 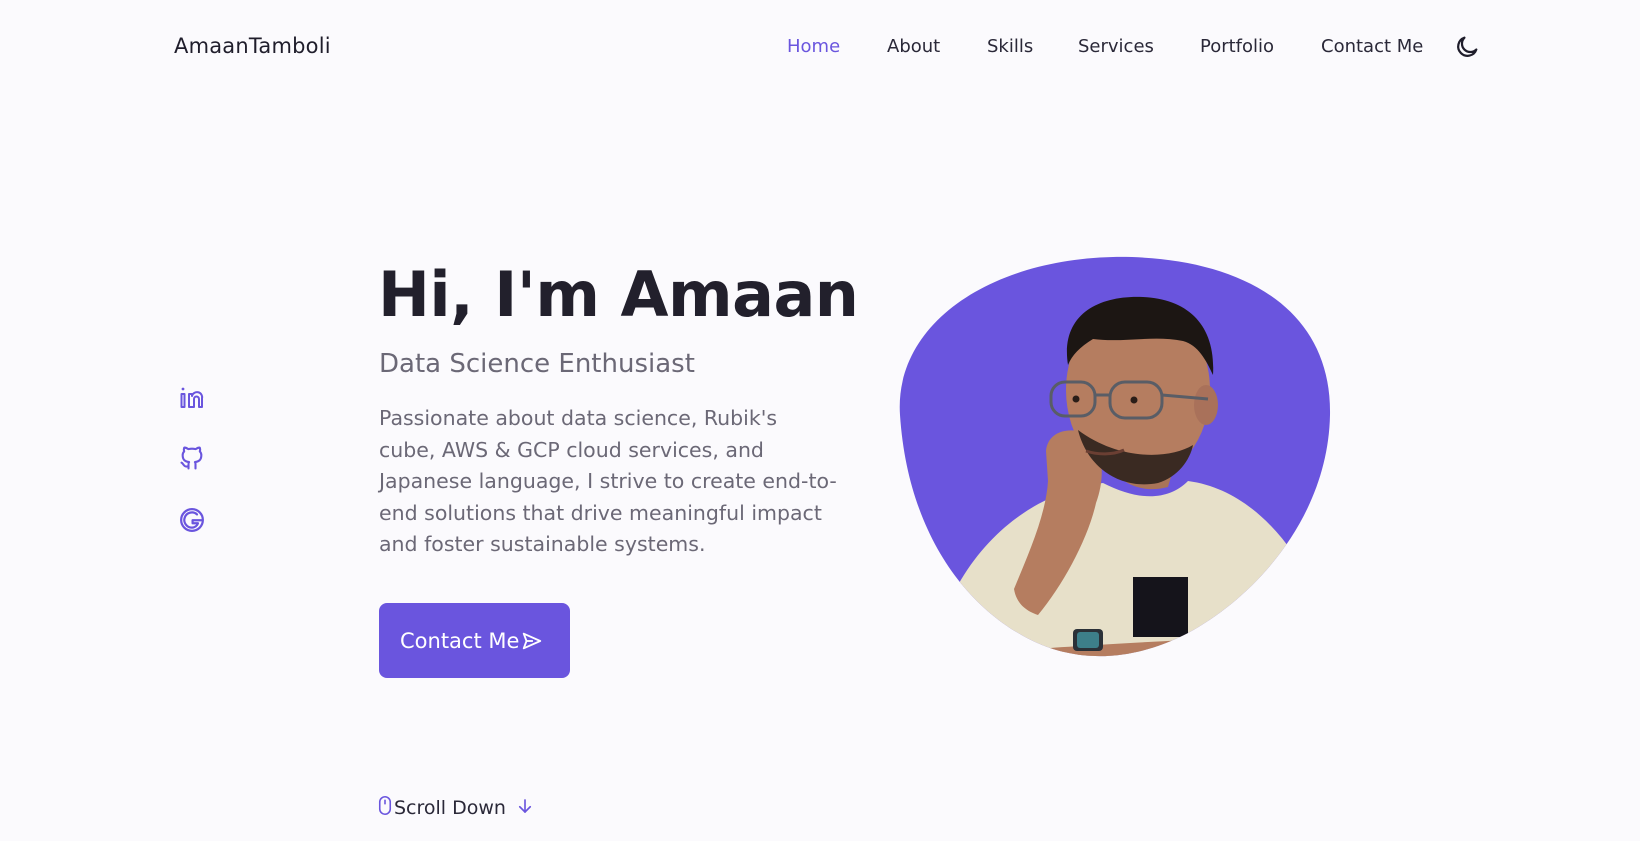 I want to click on google-icon, so click(x=192, y=520).